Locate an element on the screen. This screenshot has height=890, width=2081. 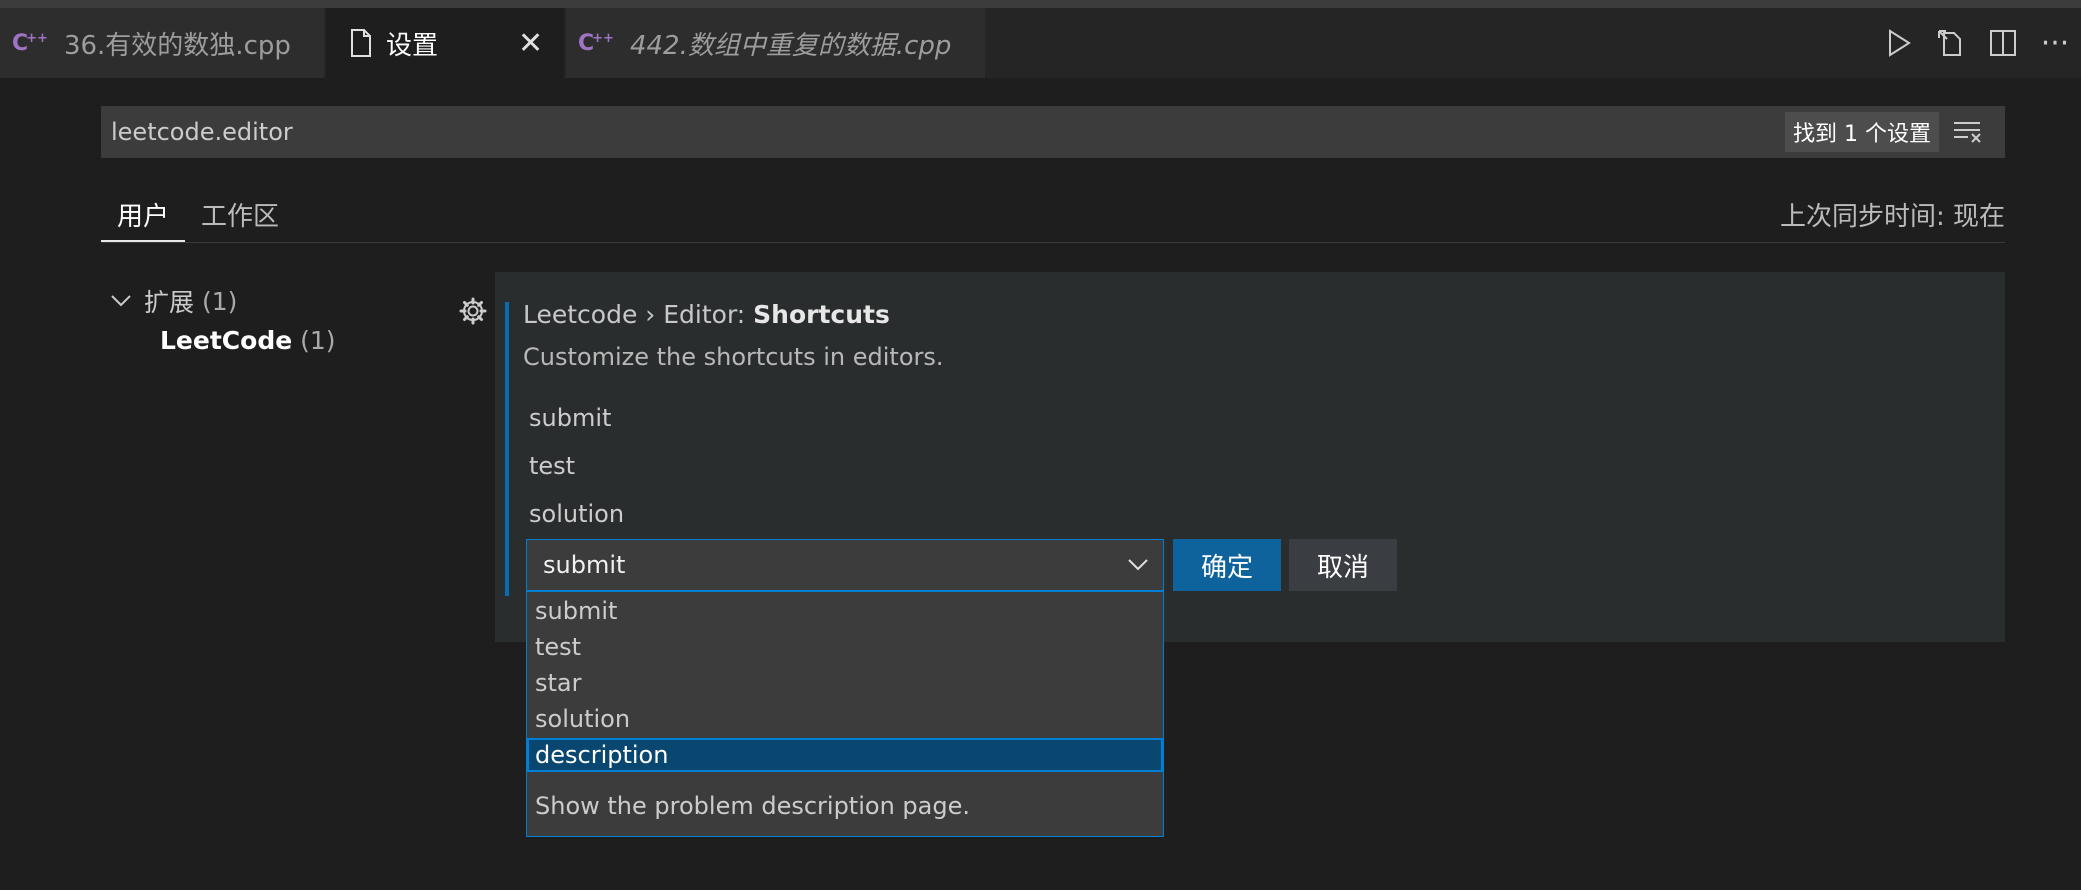
settings-search-bar: 找到 1 个设置 is located at coordinates (1053, 132).